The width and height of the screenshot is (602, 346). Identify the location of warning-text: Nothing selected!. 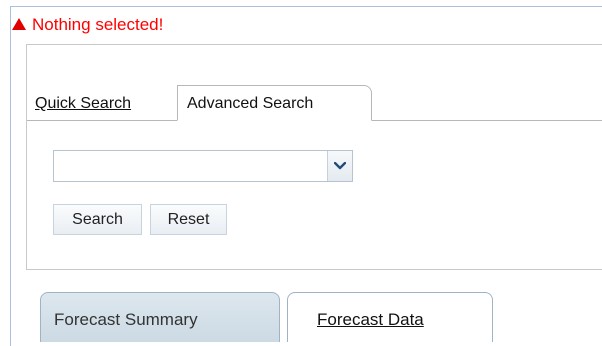
(98, 24).